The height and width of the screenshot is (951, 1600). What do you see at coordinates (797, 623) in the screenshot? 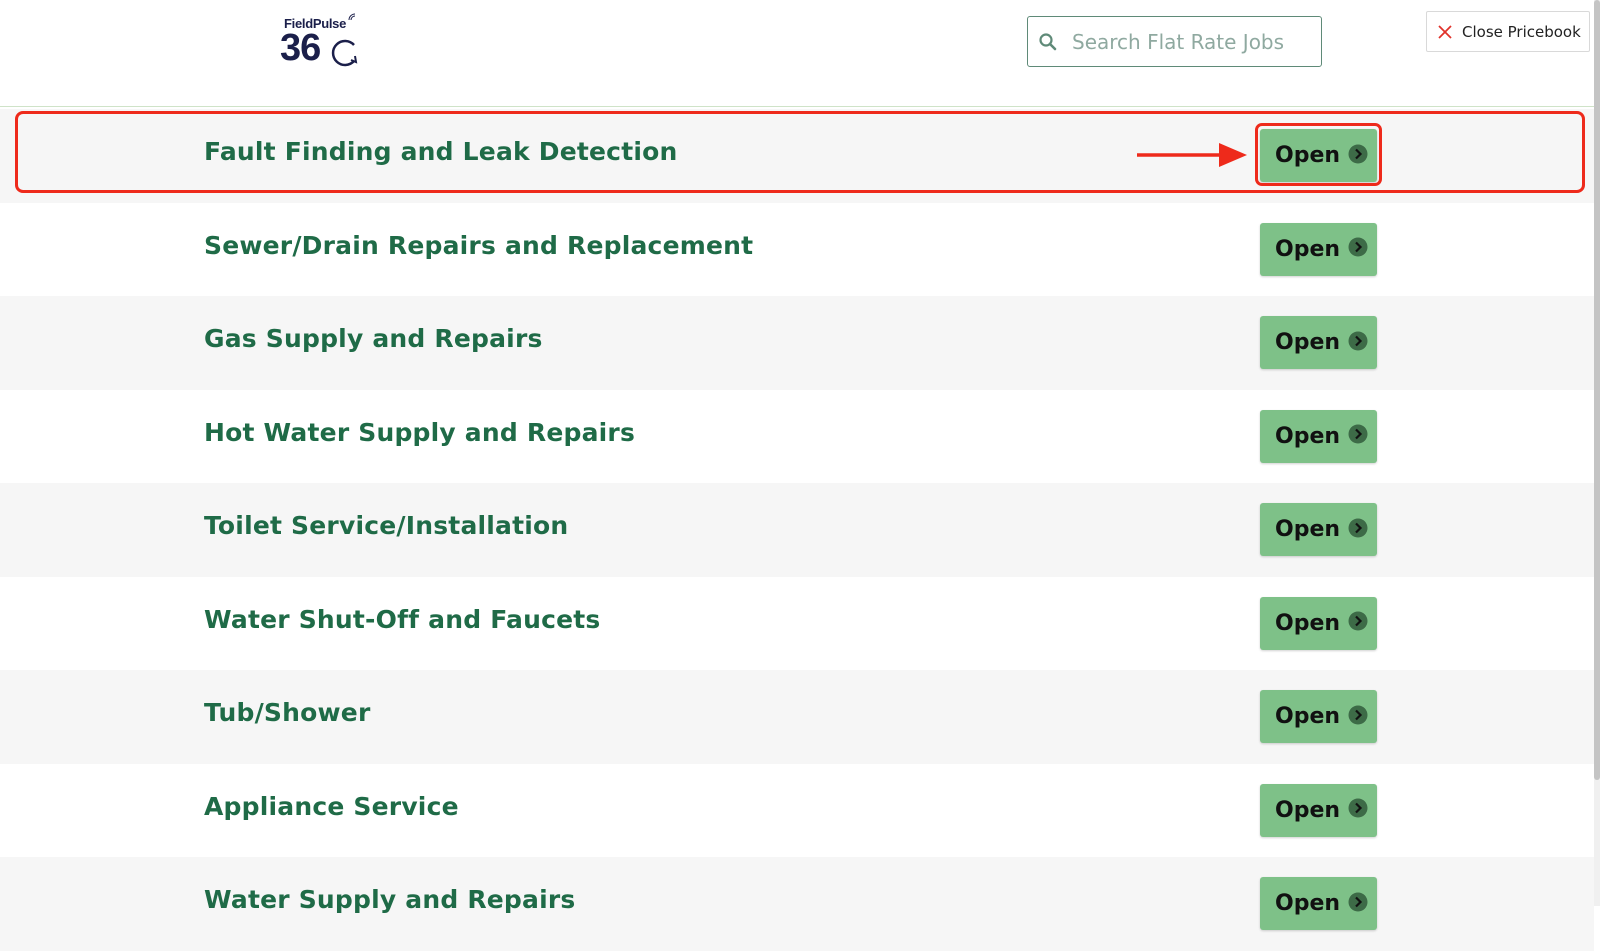
I see `category-row: Water Shut-Off and Faucets Open` at bounding box center [797, 623].